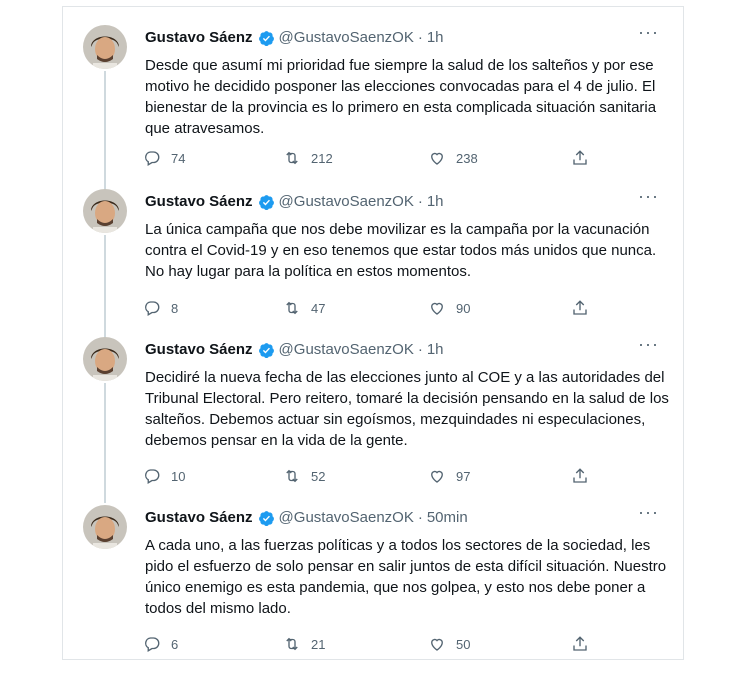 This screenshot has height=674, width=748. I want to click on reply-count: 74, so click(178, 158).